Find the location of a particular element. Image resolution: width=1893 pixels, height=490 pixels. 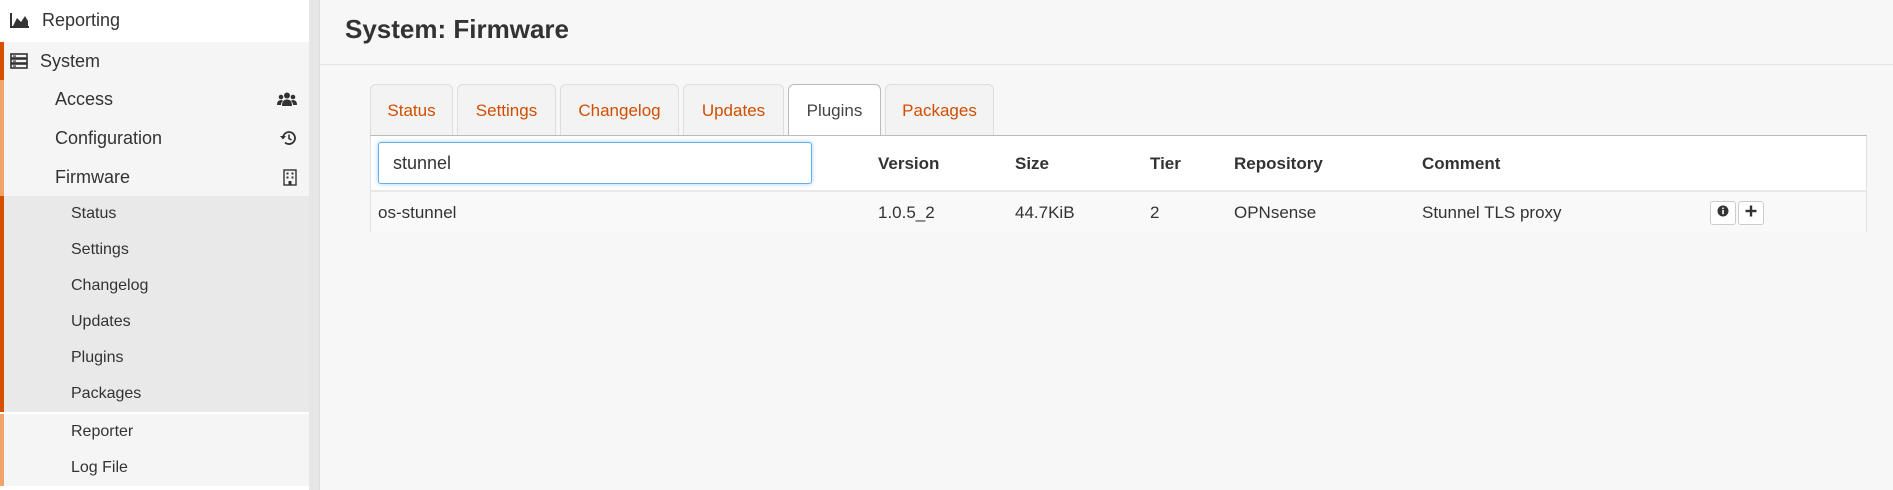

sidebar-item-label: Packages is located at coordinates (106, 393).